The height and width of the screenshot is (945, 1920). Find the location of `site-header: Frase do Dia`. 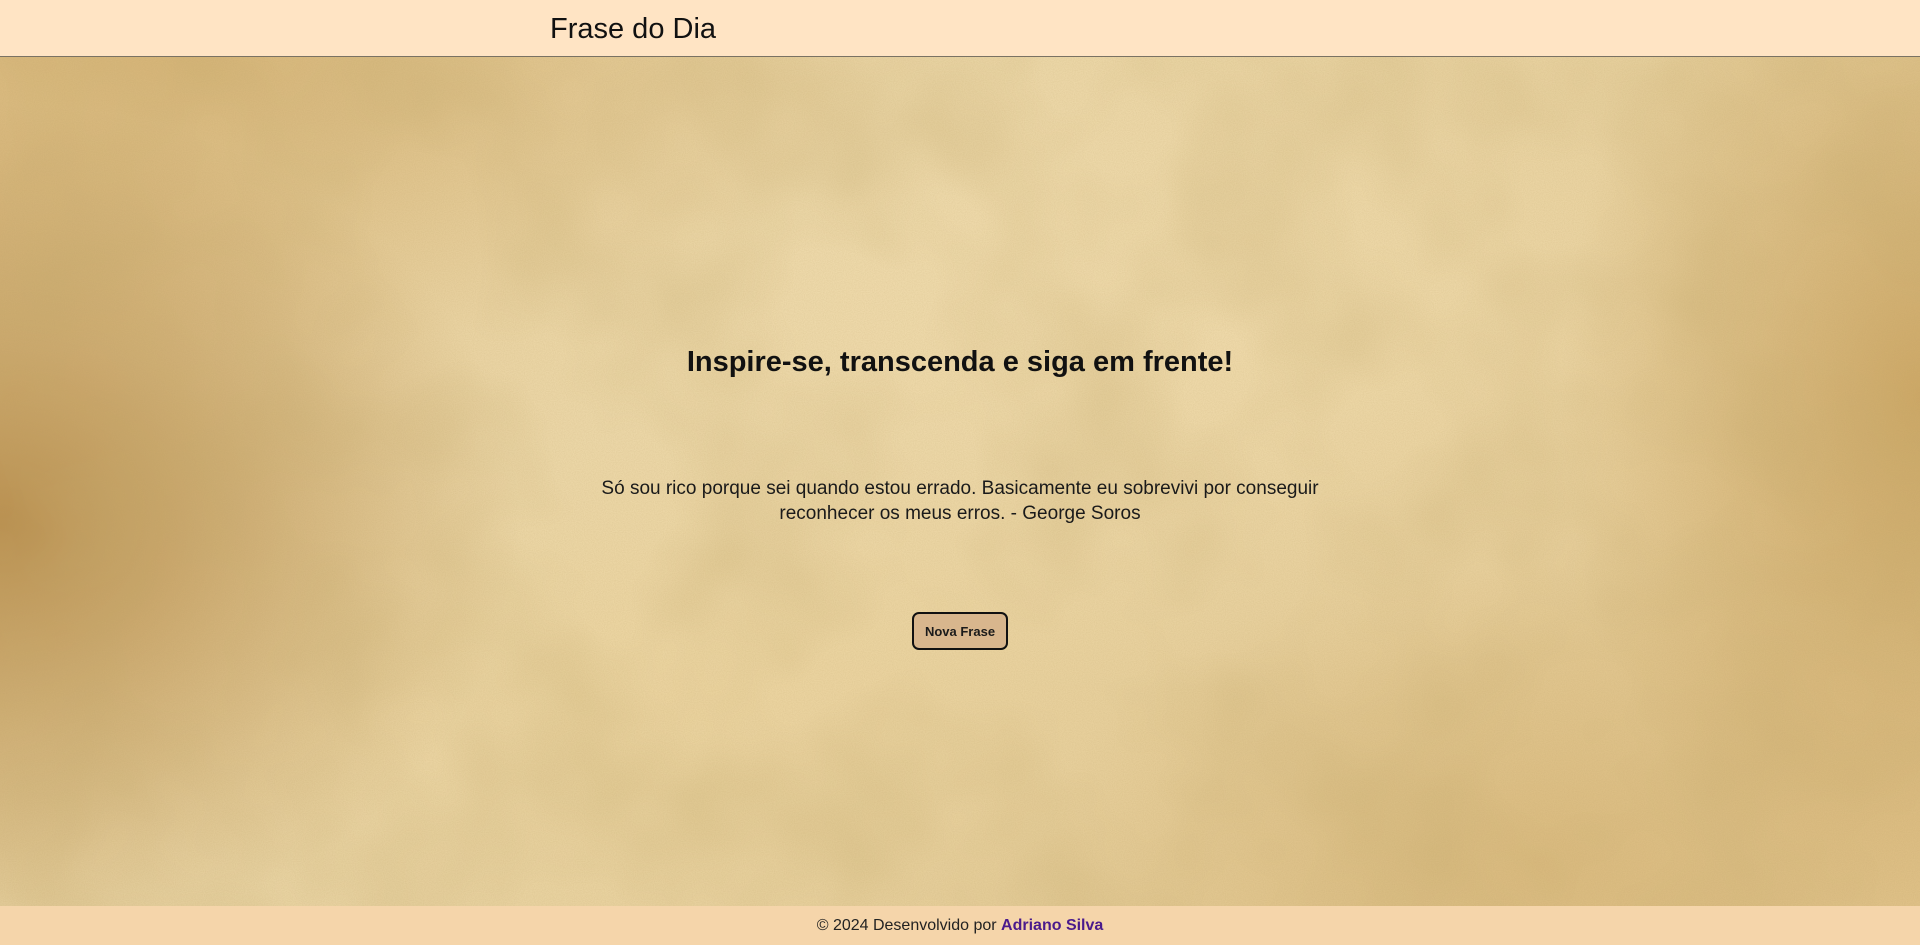

site-header: Frase do Dia is located at coordinates (960, 28).